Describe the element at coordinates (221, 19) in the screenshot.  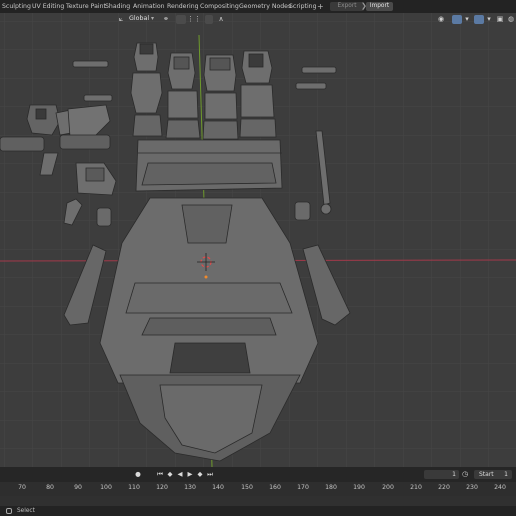
I see `falloff-icon: ∧` at that location.